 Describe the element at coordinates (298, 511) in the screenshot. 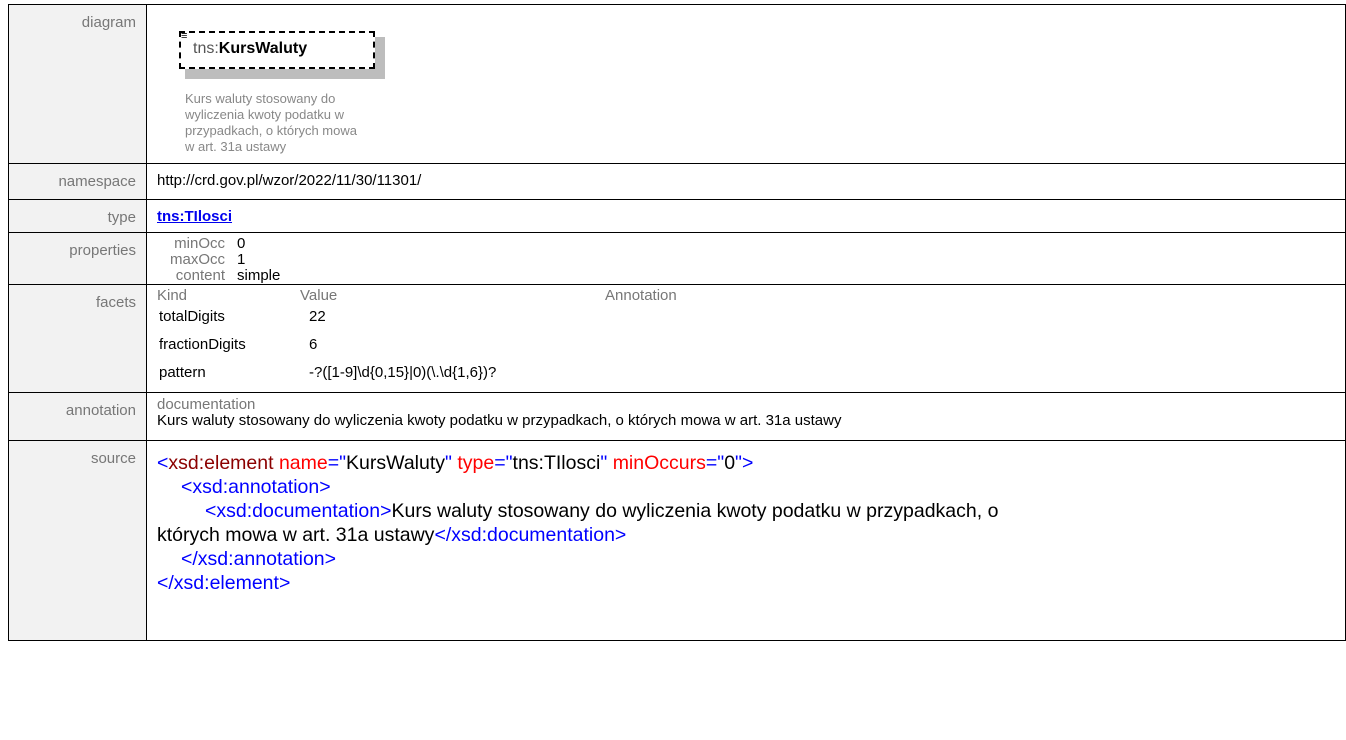

I see `src-tag: <xsd:documentation>` at that location.